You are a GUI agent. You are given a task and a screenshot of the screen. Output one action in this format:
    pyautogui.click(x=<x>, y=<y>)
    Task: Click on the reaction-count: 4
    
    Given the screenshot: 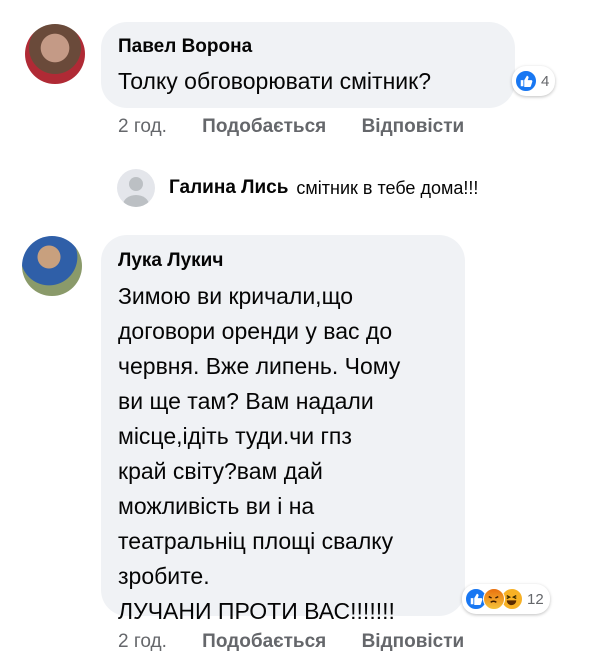 What is the action you would take?
    pyautogui.click(x=545, y=81)
    